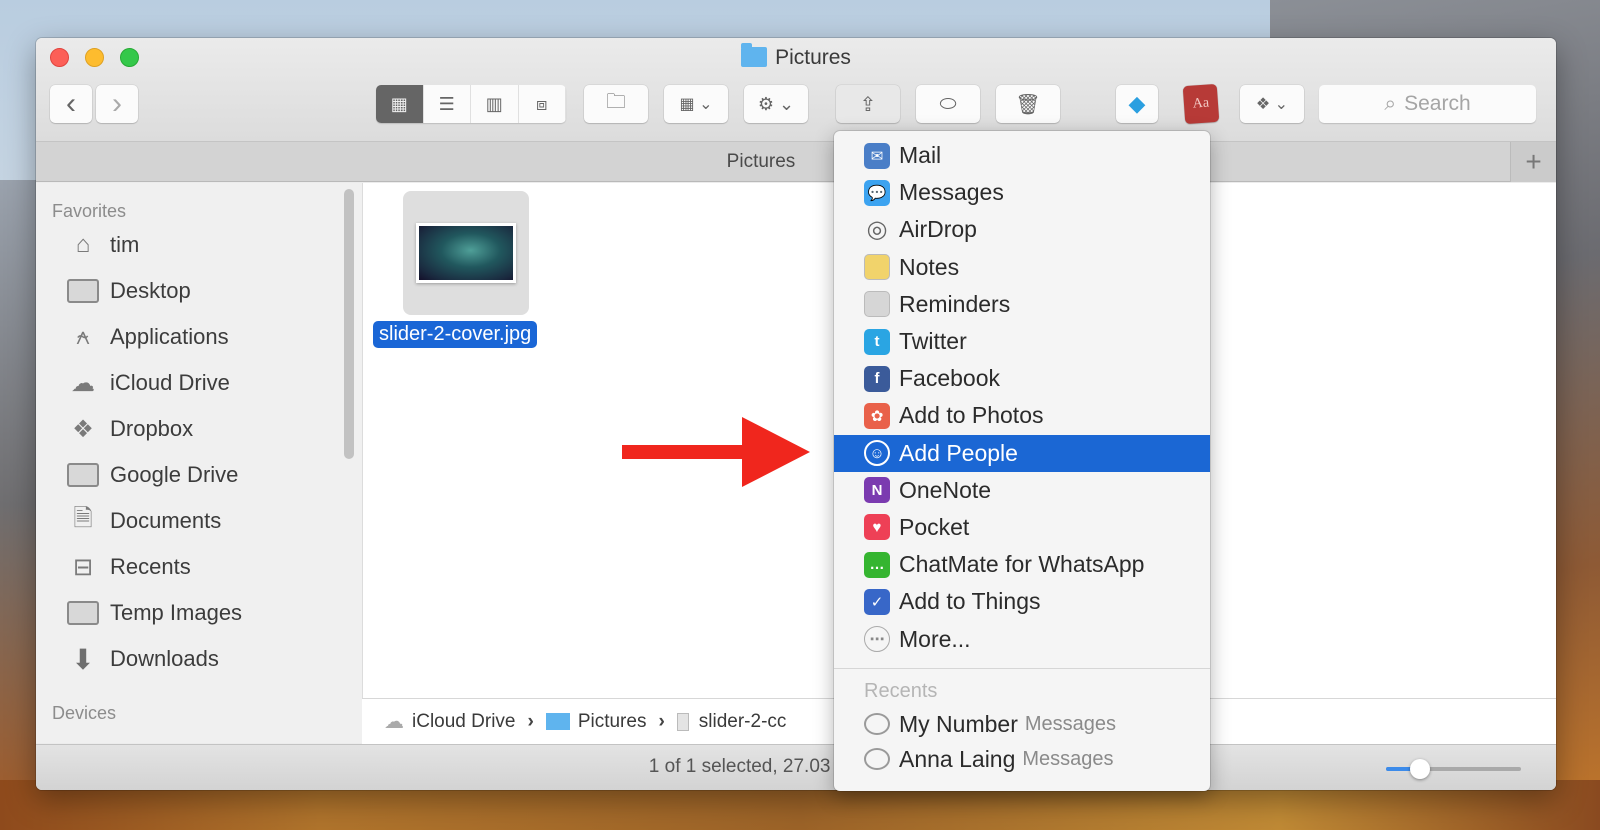 The height and width of the screenshot is (830, 1600). I want to click on sidebar-item-desktop: Desktop, so click(128, 291).